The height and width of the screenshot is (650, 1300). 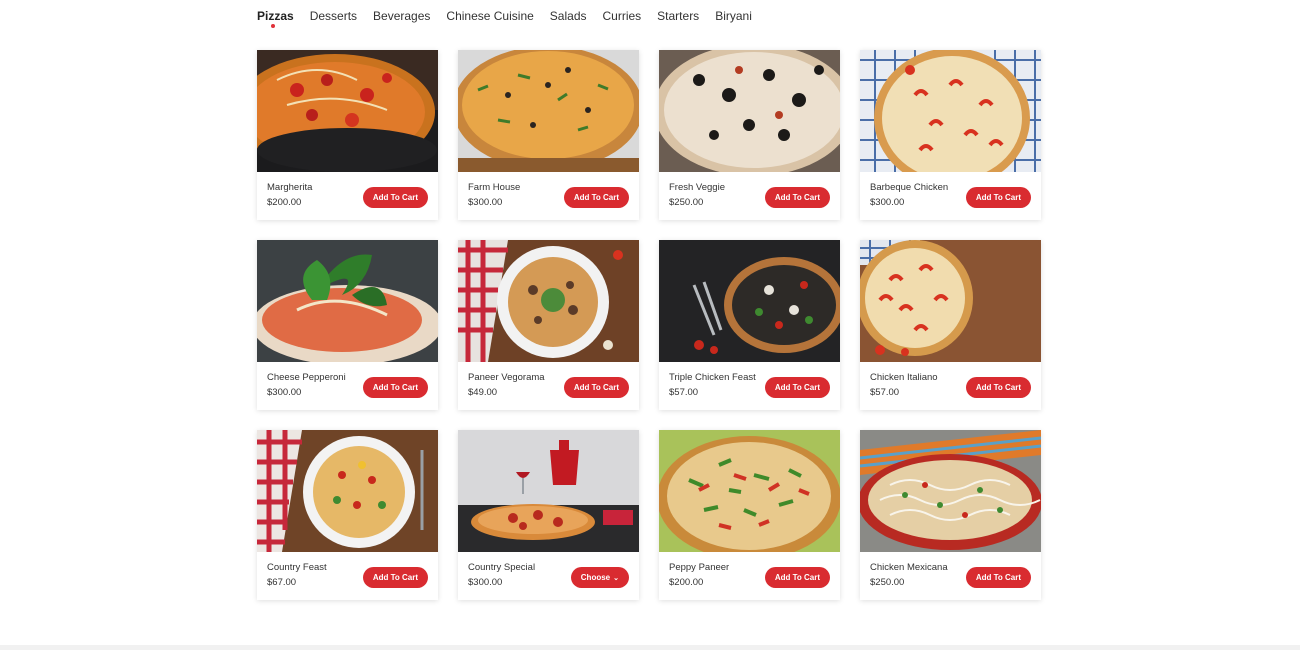 What do you see at coordinates (716, 567) in the screenshot?
I see `product-name: Peppy Paneer` at bounding box center [716, 567].